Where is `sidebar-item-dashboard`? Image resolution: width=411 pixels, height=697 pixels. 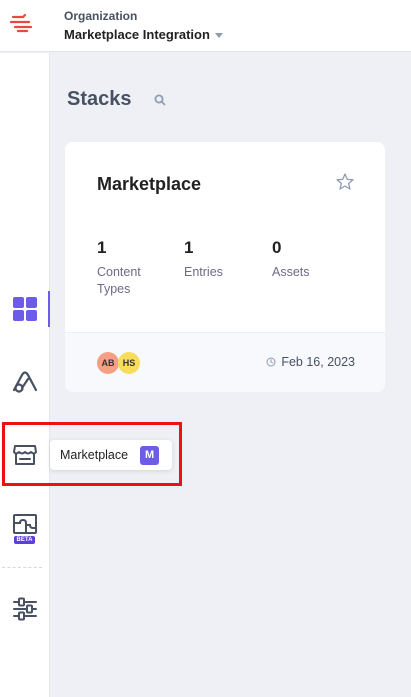
sidebar-item-dashboard is located at coordinates (25, 309).